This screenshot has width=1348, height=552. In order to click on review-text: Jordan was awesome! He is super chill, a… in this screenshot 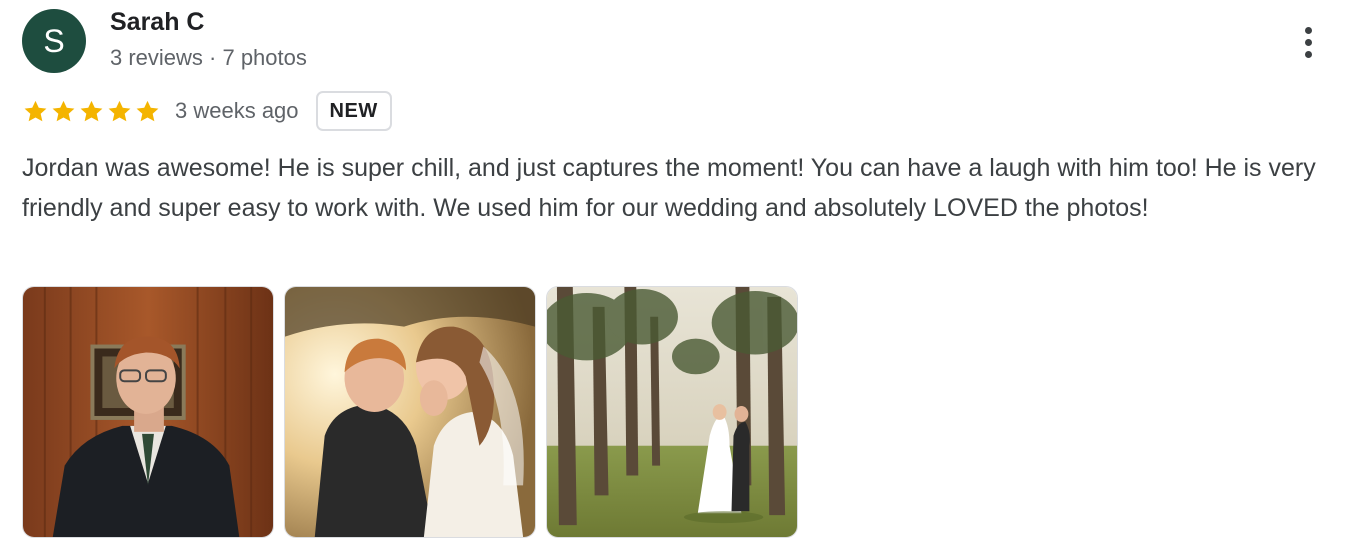, I will do `click(669, 188)`.